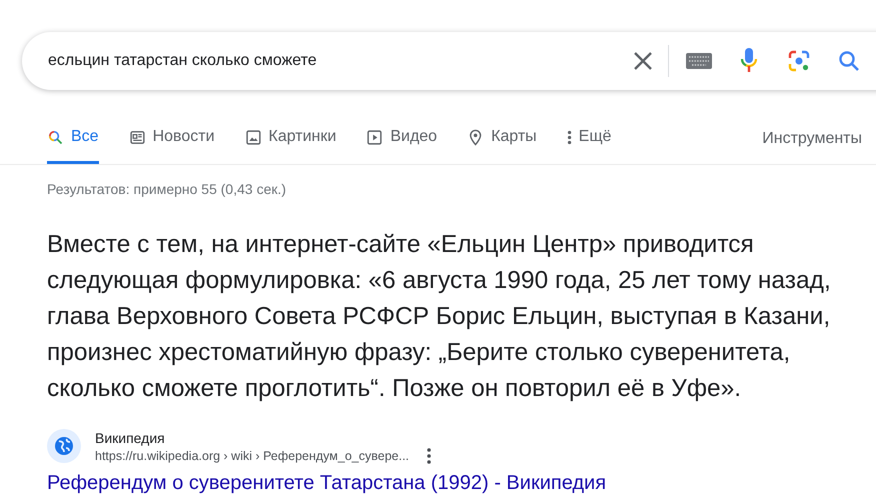  Describe the element at coordinates (569, 137) in the screenshot. I see `more-icon` at that location.